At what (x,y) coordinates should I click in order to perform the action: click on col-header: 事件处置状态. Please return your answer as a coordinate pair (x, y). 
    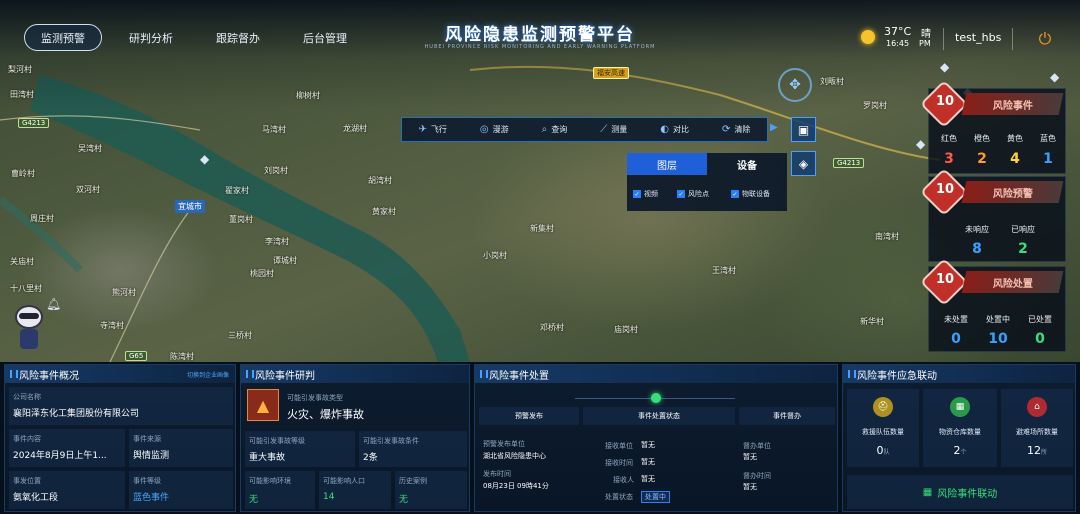
    Looking at the image, I should click on (659, 416).